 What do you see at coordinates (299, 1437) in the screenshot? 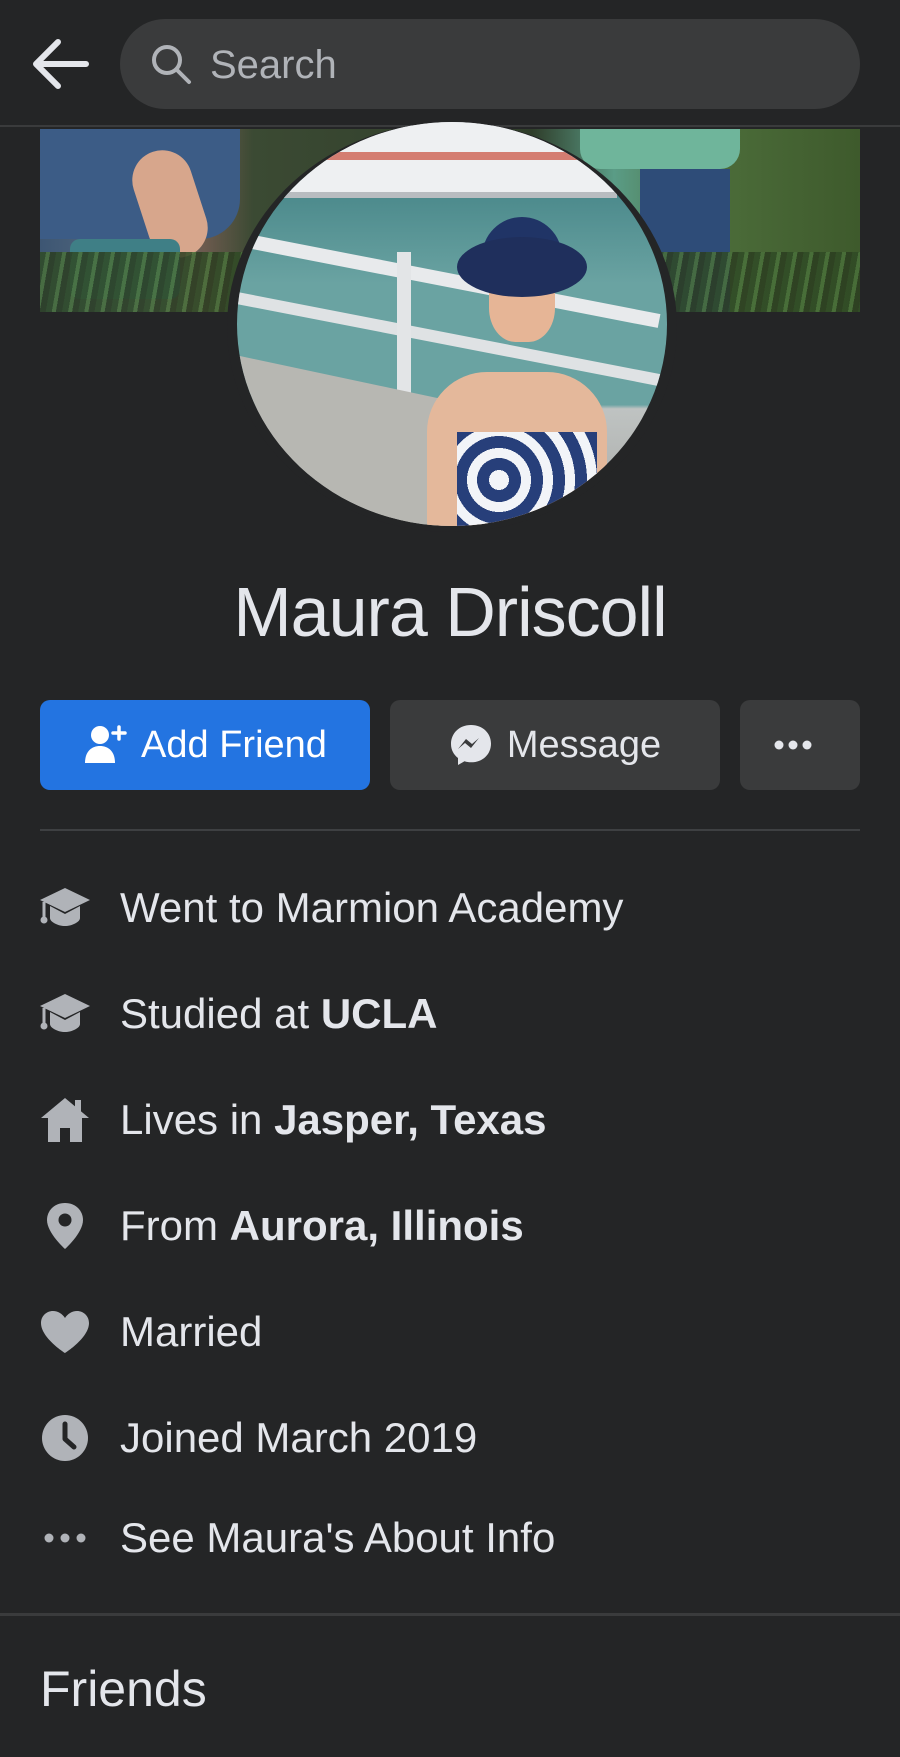
I see `intro-text: Joined March 2019` at bounding box center [299, 1437].